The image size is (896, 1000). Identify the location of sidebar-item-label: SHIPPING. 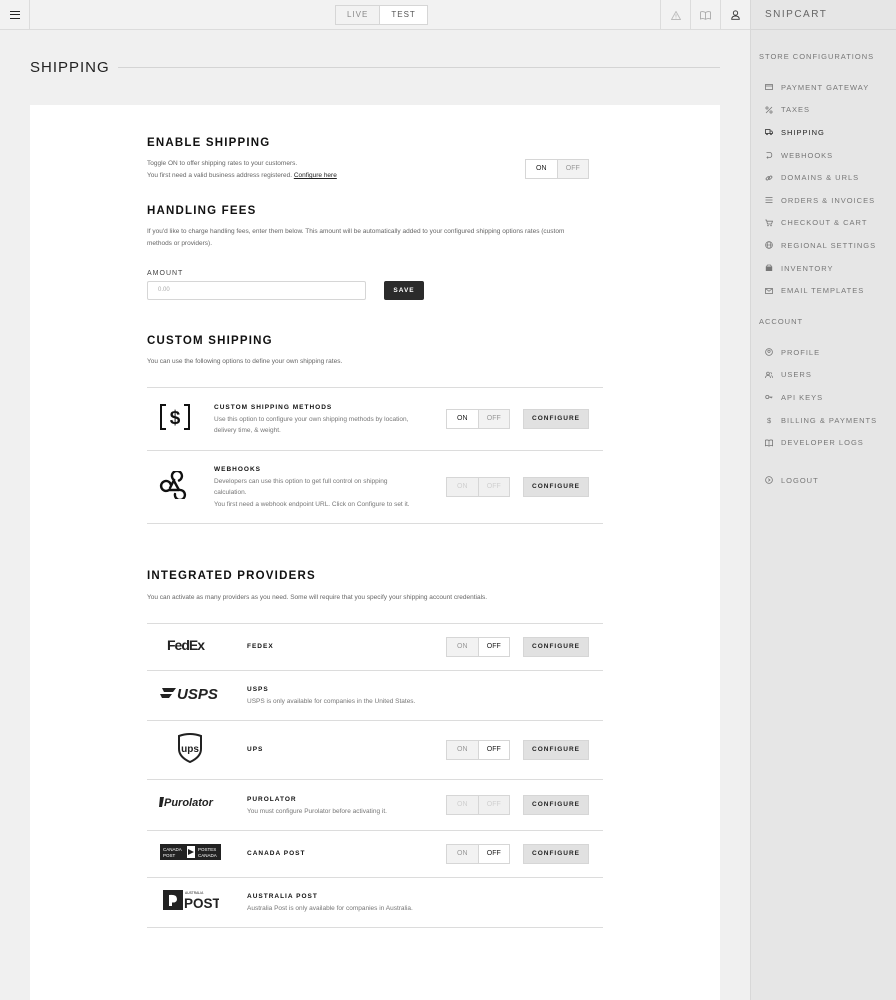
(803, 132).